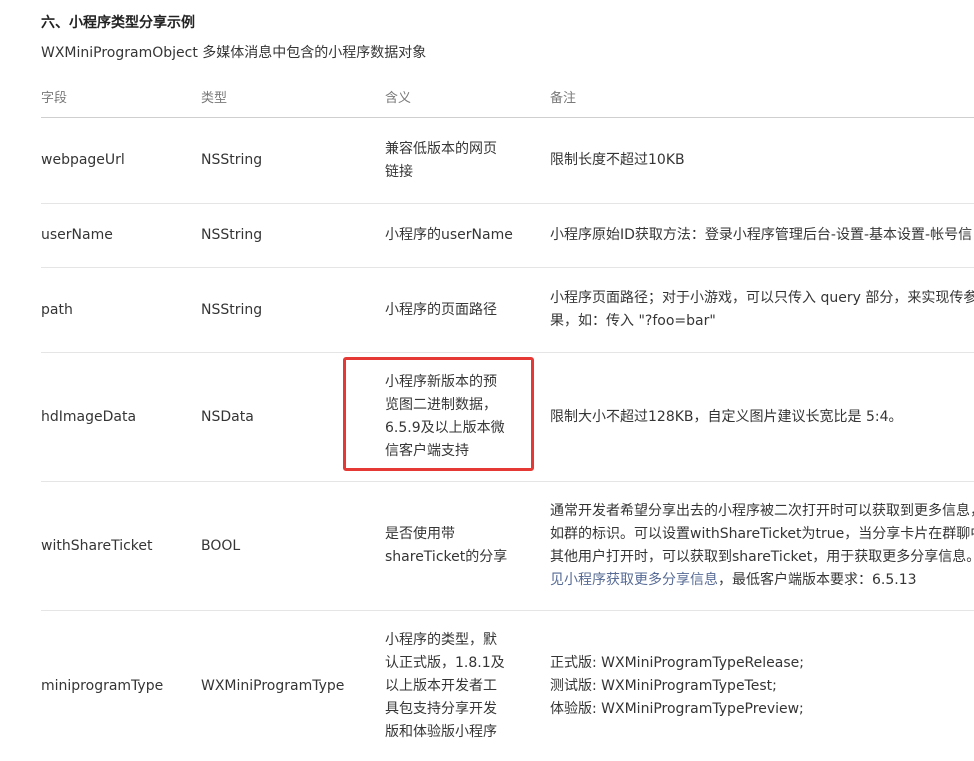 The image size is (974, 761). Describe the element at coordinates (634, 580) in the screenshot. I see `share-info-link: 见小程序获取更多分享信息` at that location.